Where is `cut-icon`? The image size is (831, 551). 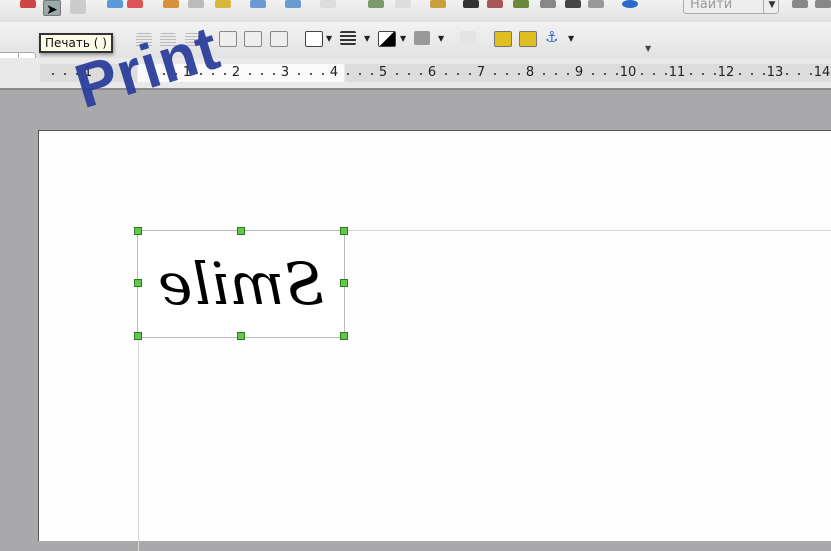 cut-icon is located at coordinates (171, 4).